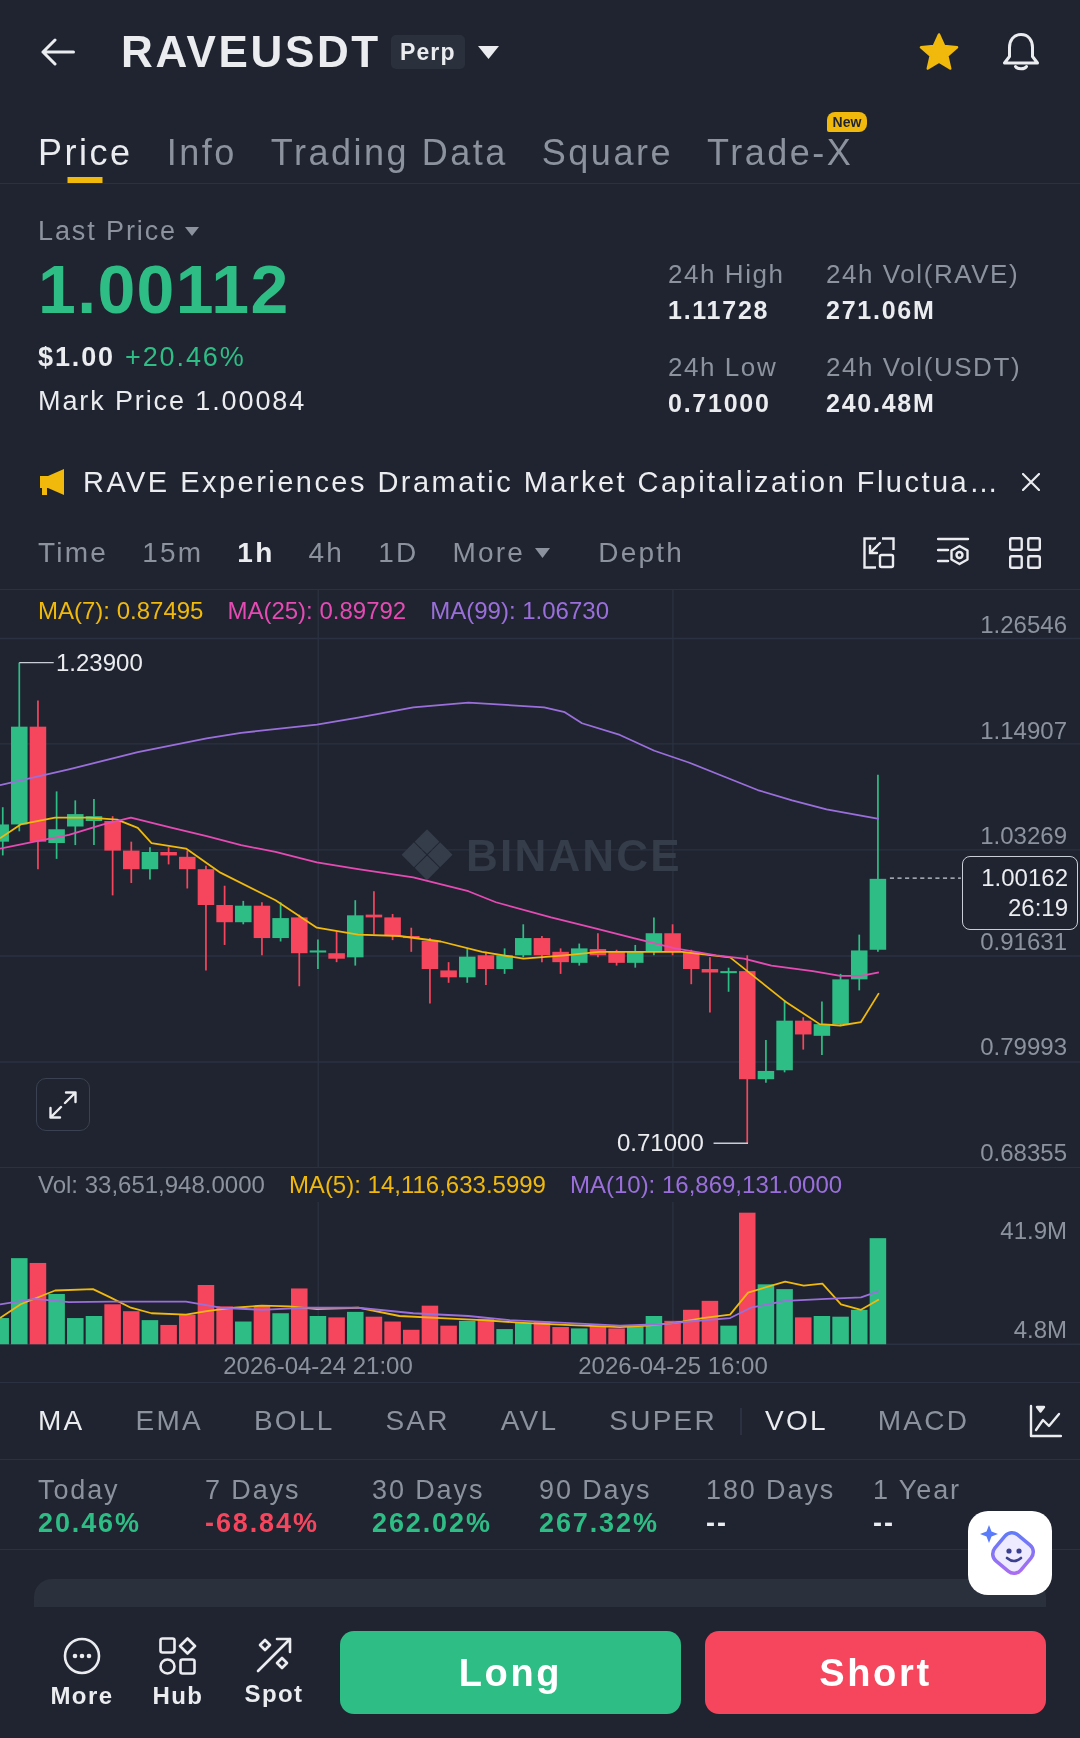  Describe the element at coordinates (36, 662) in the screenshot. I see `high-leader-line` at that location.